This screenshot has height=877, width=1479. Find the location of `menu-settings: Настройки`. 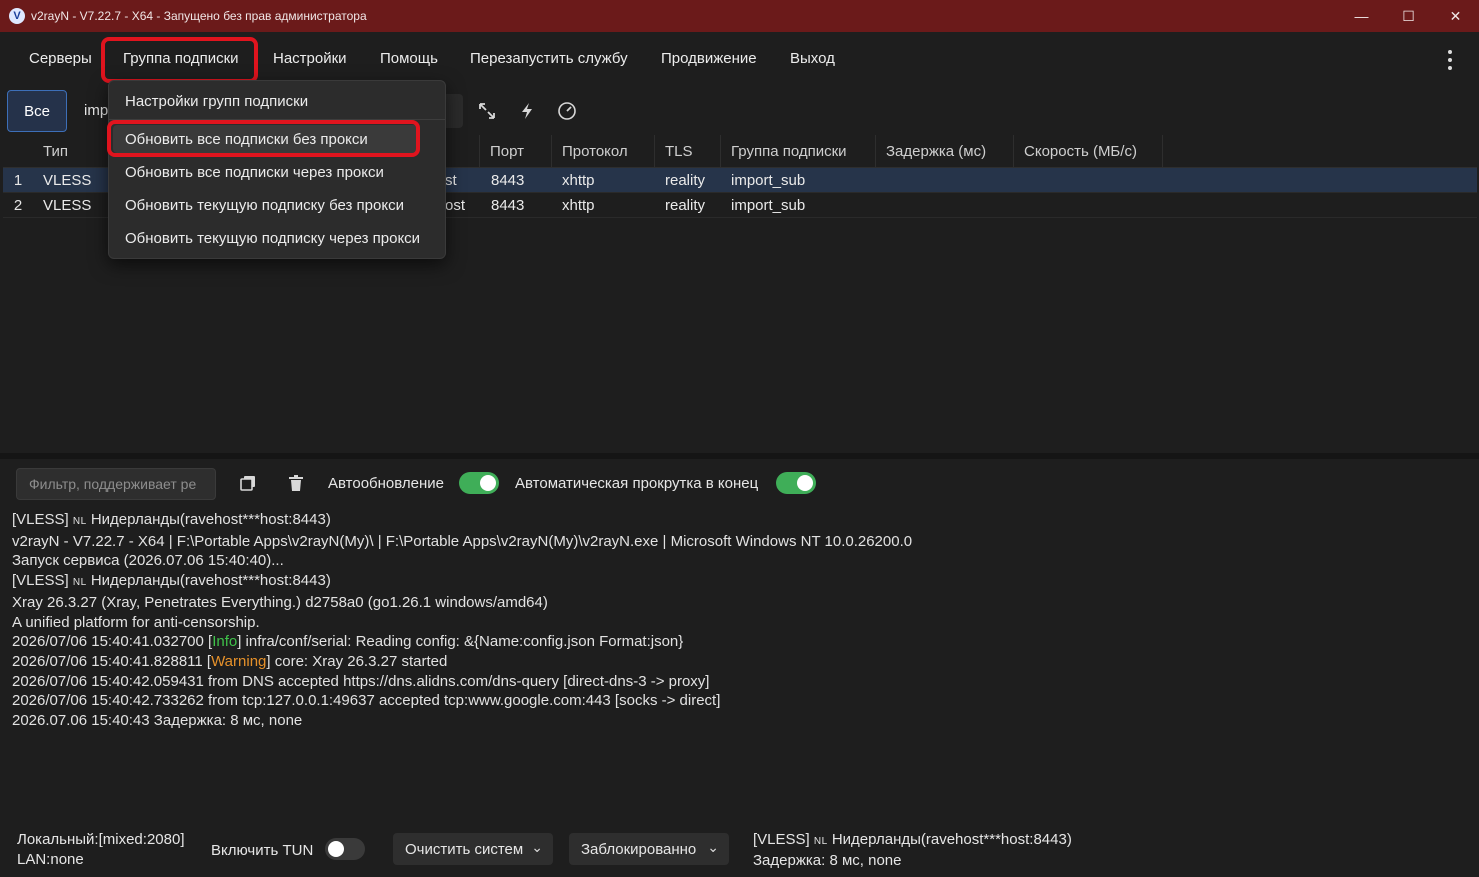

menu-settings: Настройки is located at coordinates (310, 58).